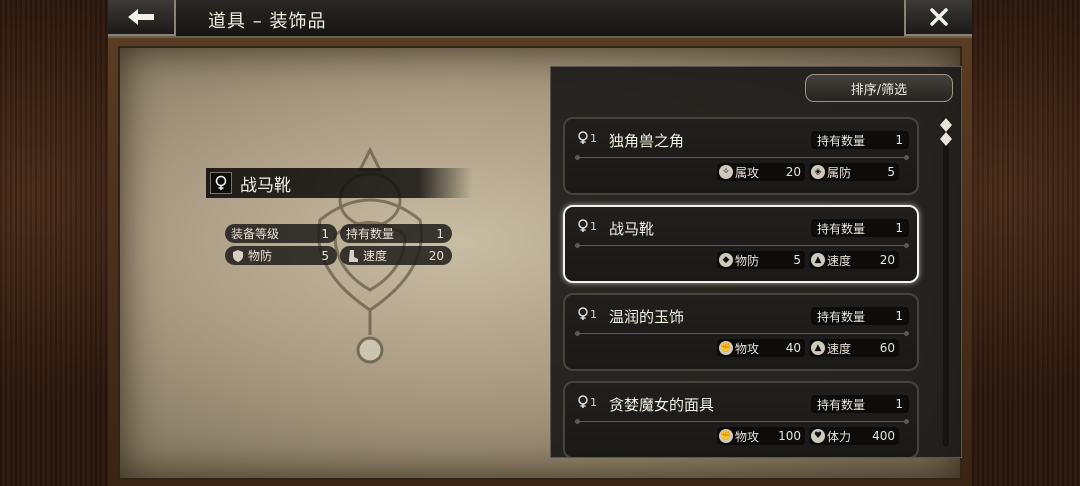  What do you see at coordinates (818, 172) in the screenshot?
I see `magic-defense-icon: ◈` at bounding box center [818, 172].